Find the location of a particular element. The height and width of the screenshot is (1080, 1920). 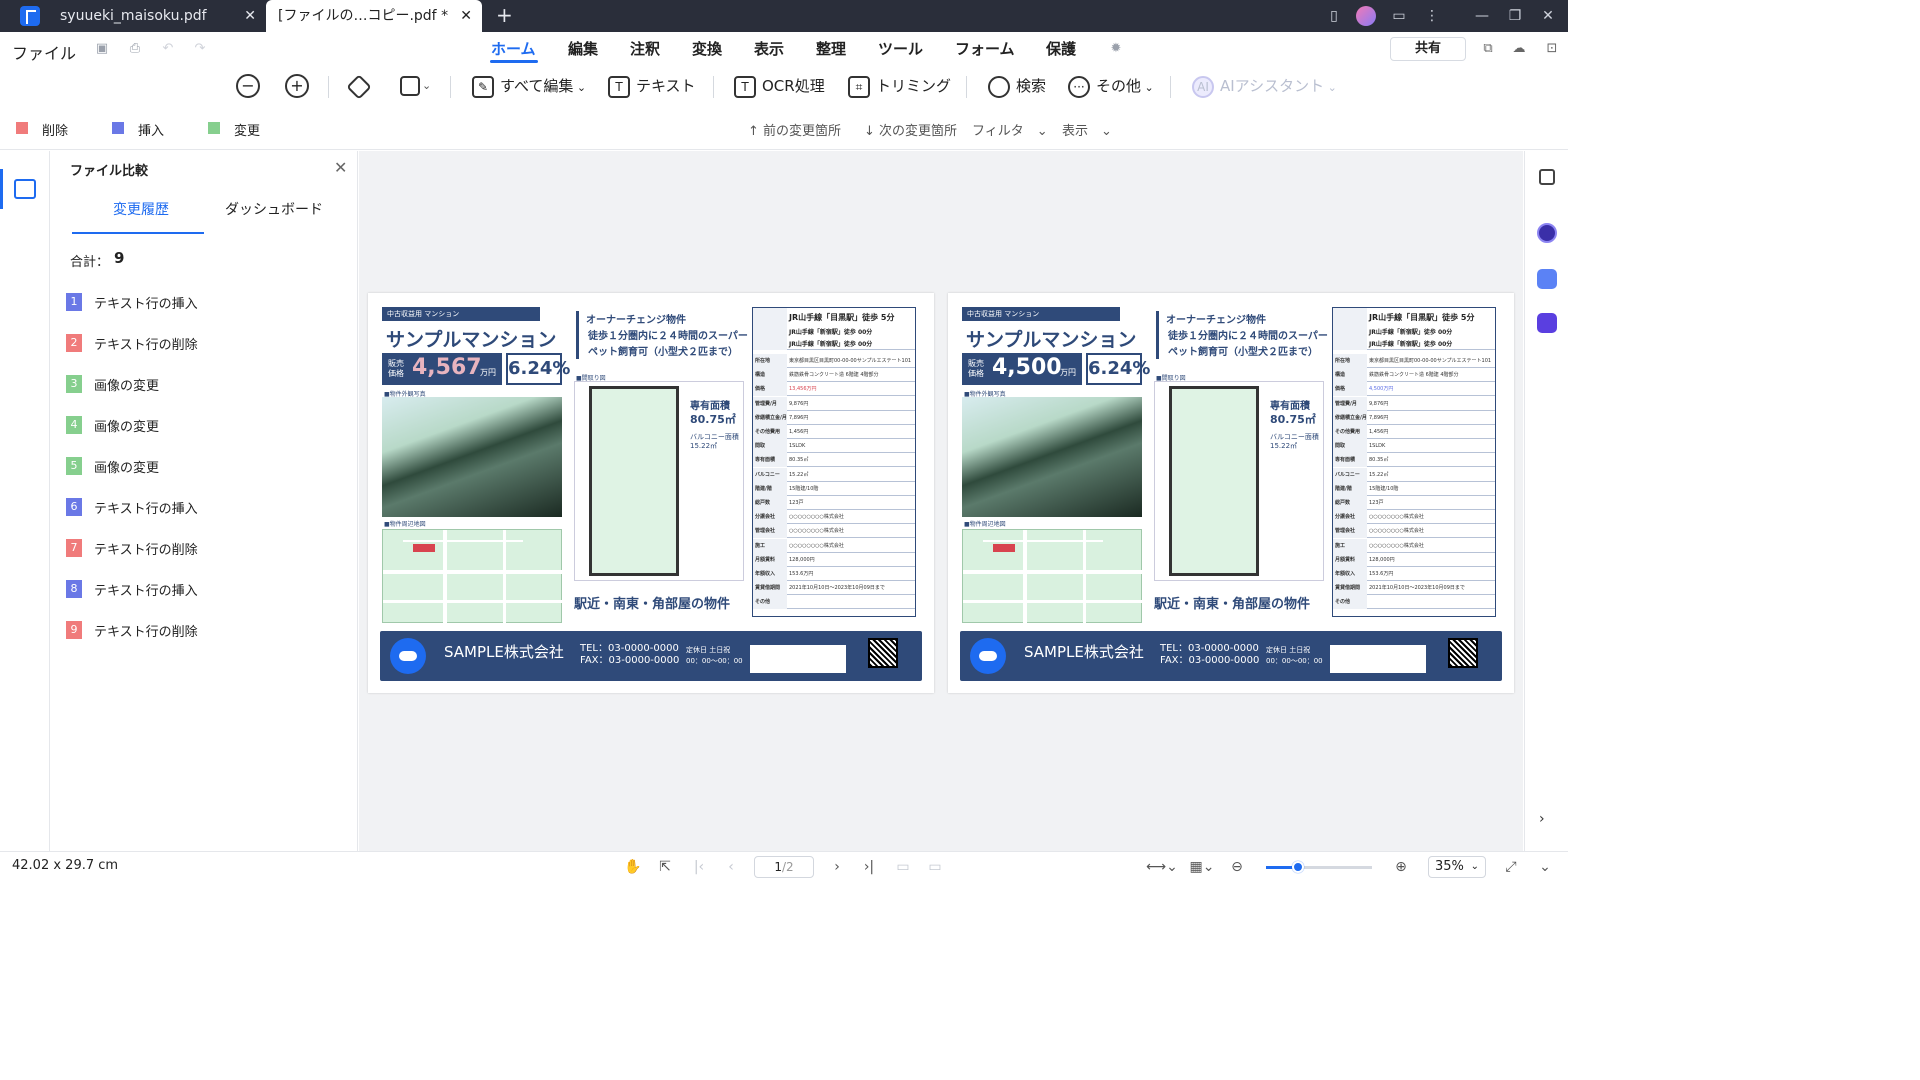

minimize-icon: — is located at coordinates (1482, 16).